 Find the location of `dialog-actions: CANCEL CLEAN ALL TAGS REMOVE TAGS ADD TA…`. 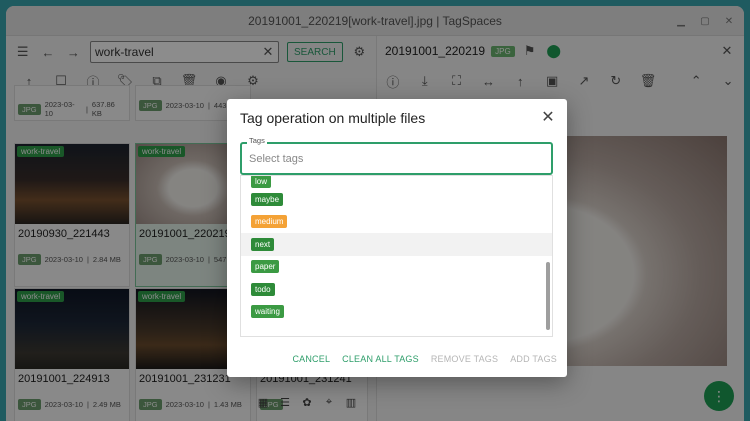

dialog-actions: CANCEL CLEAN ALL TAGS REMOVE TAGS ADD TA… is located at coordinates (397, 361).